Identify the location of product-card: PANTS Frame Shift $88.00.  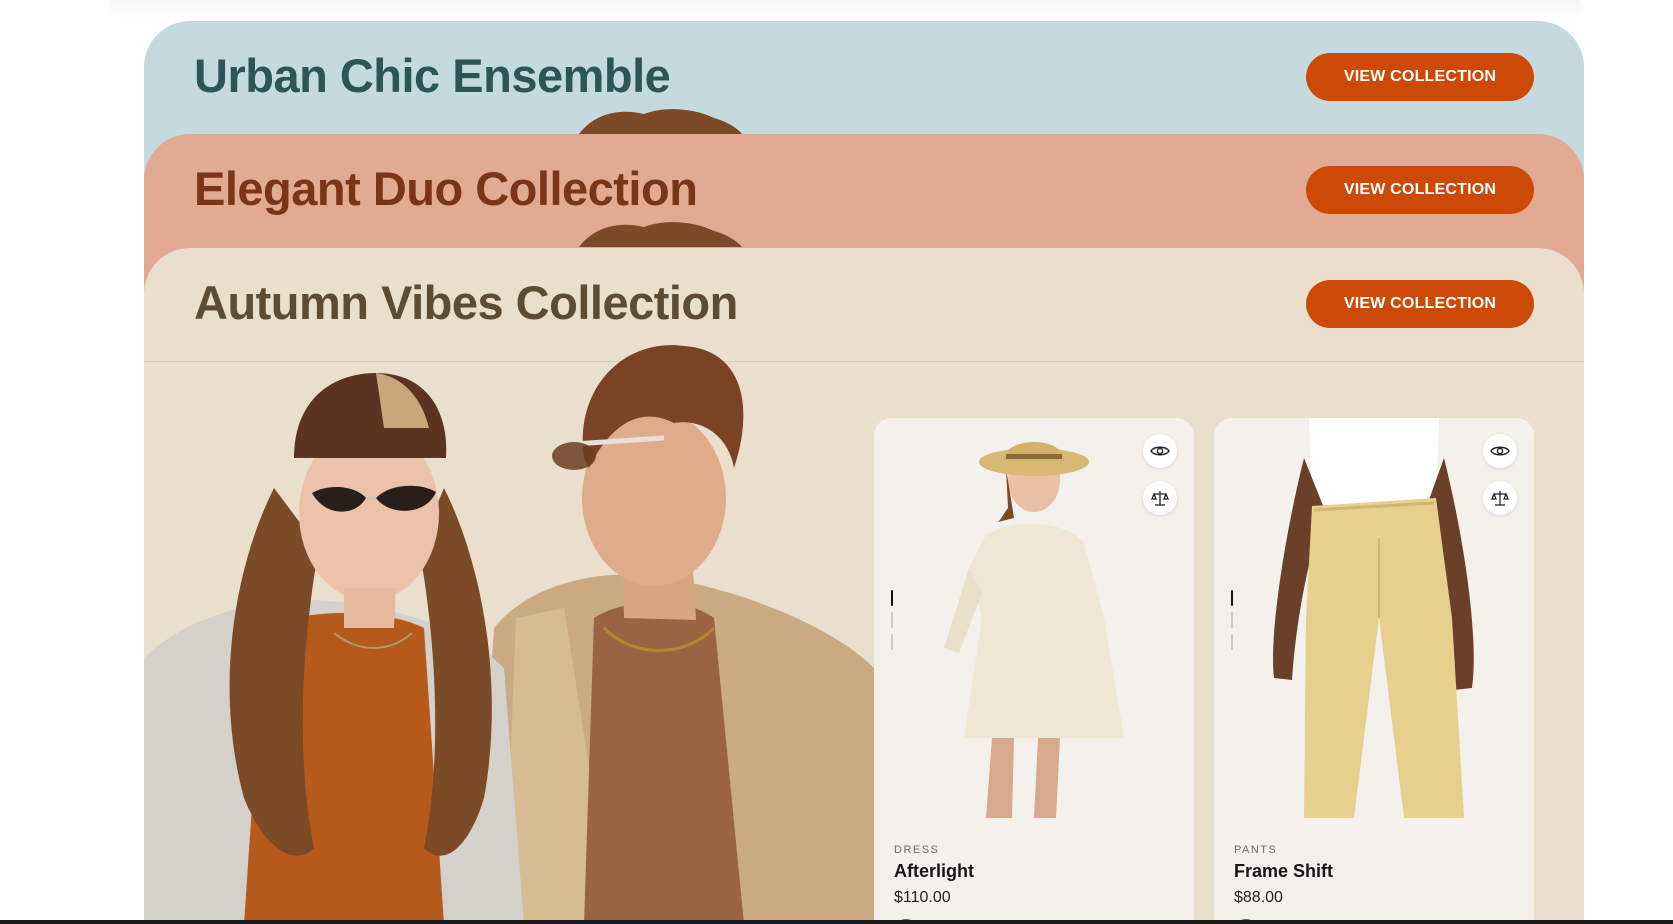
(1374, 671).